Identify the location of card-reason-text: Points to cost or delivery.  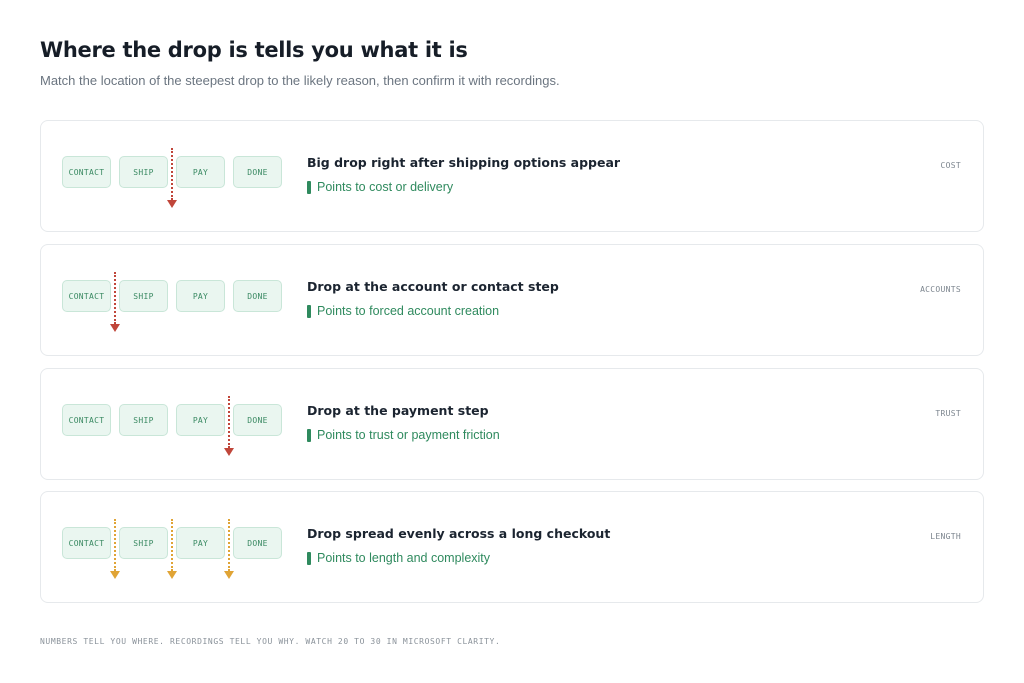
(385, 187).